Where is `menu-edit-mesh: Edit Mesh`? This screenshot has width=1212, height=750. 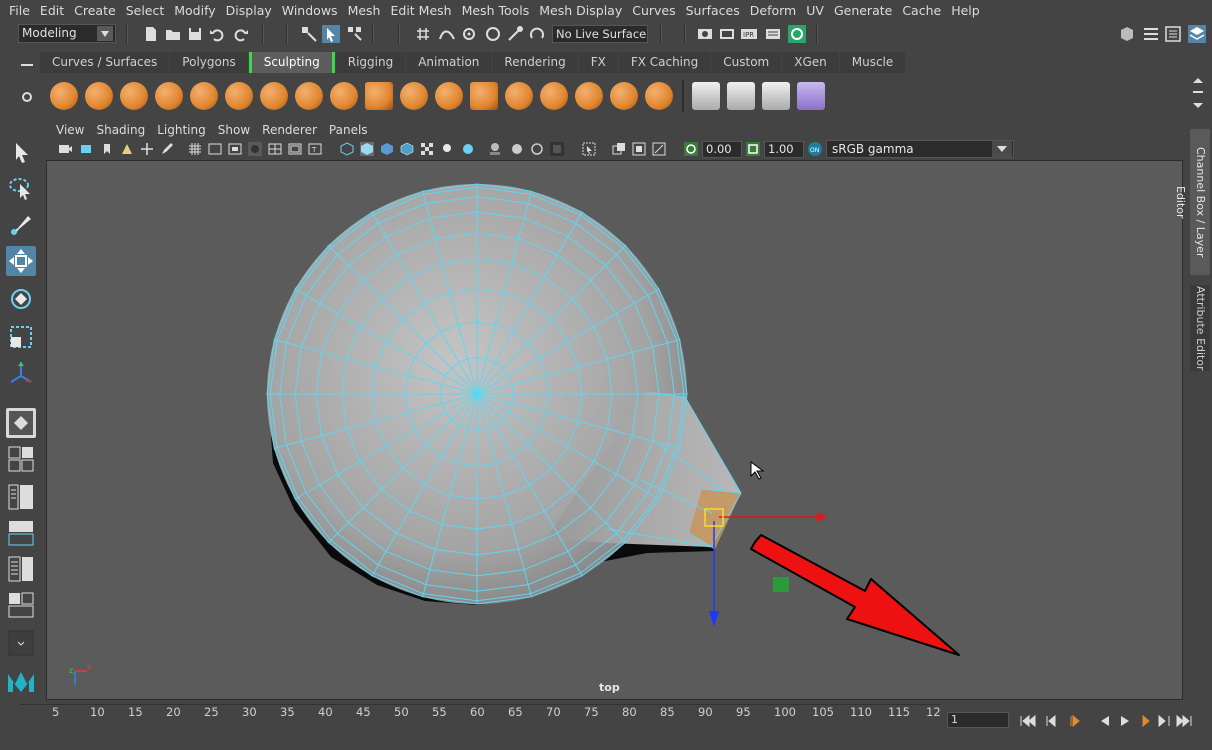
menu-edit-mesh: Edit Mesh is located at coordinates (420, 11).